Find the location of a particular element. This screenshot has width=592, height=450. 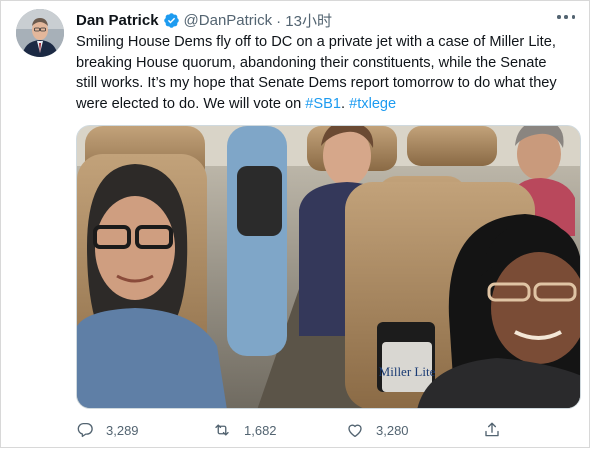

reply-count: 3,289 is located at coordinates (122, 430).